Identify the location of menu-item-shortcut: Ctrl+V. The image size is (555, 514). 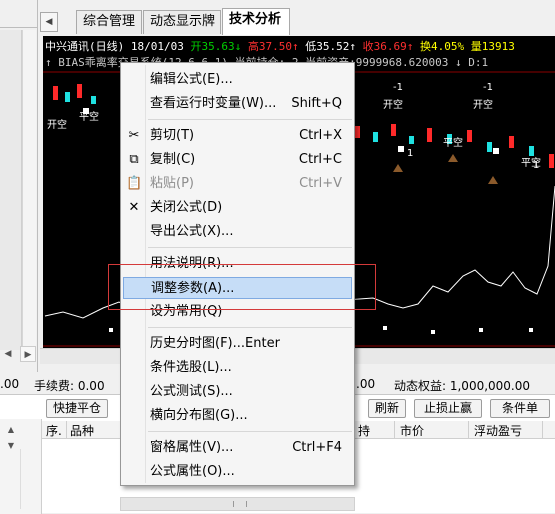
(320, 183).